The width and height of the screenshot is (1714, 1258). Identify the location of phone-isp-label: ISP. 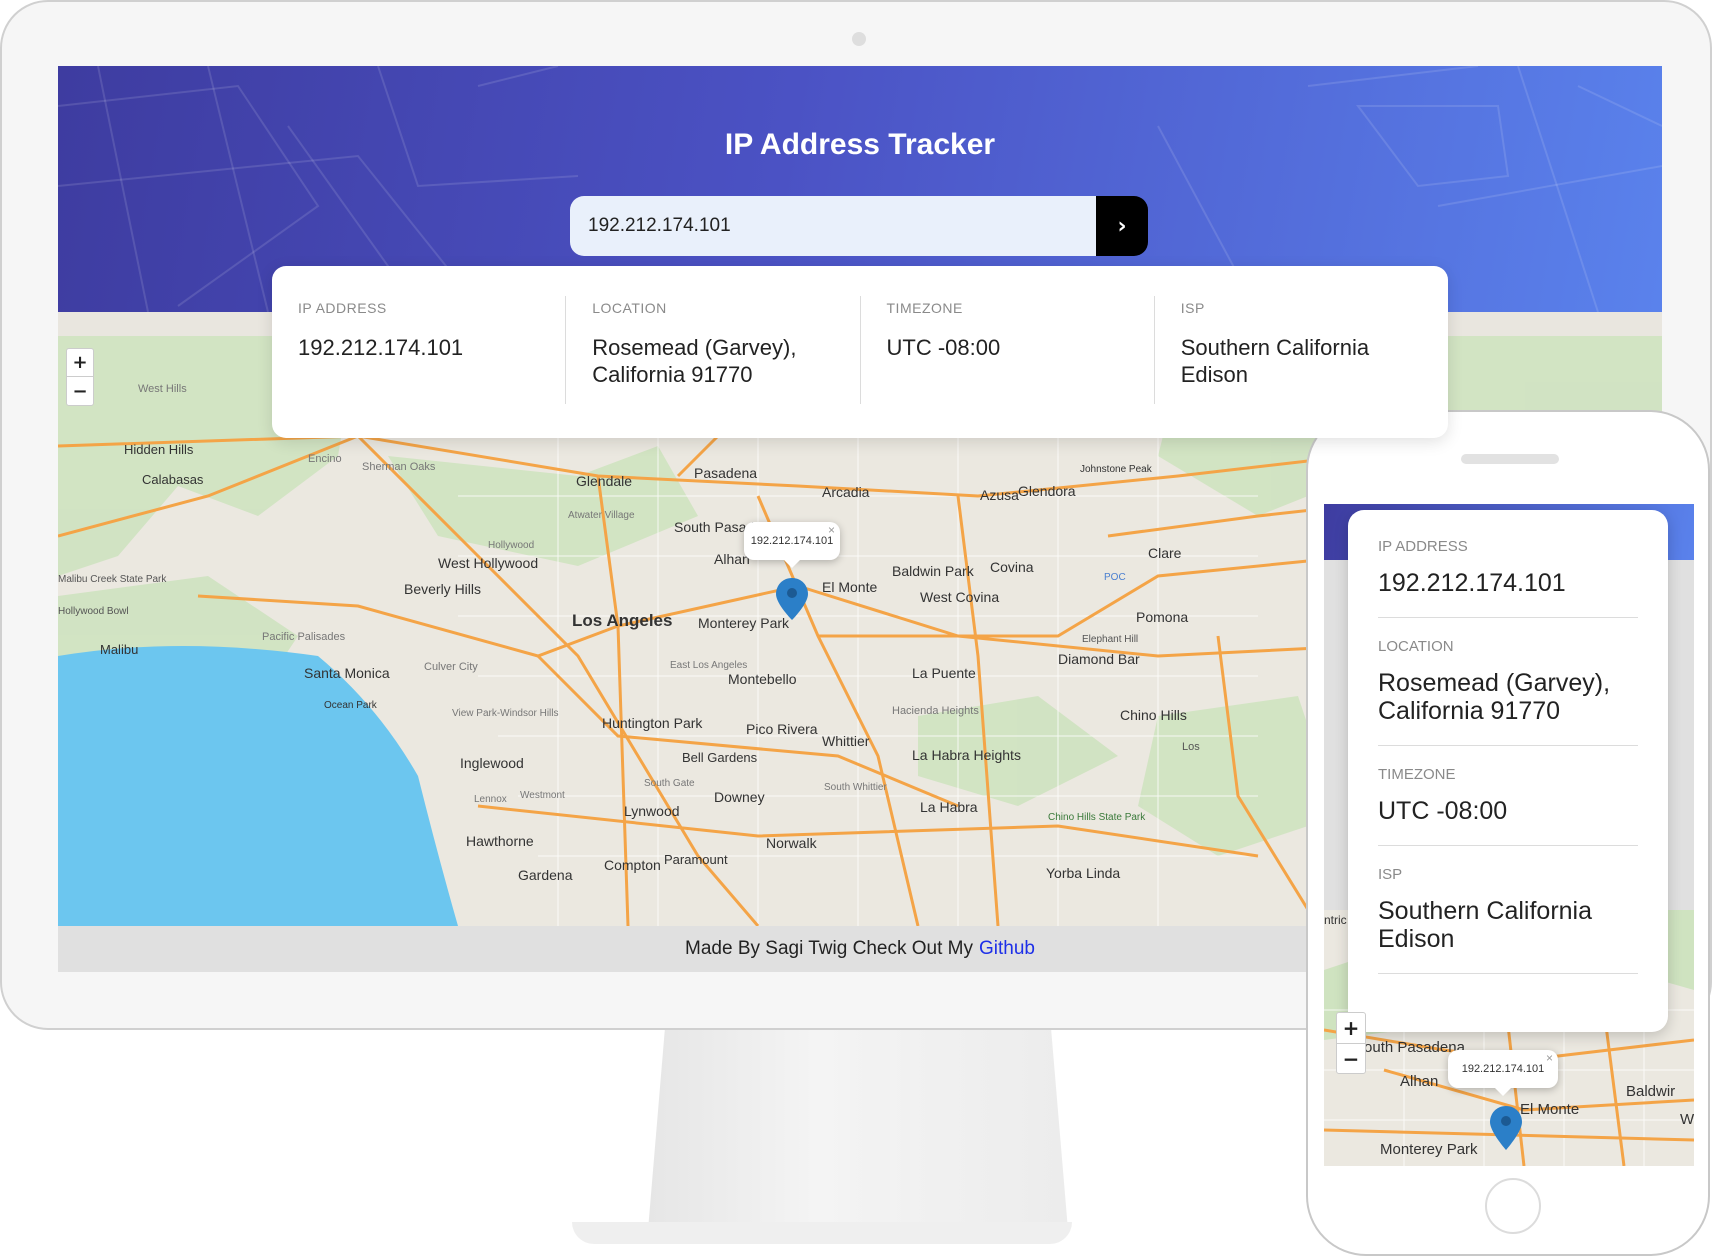
(1390, 874).